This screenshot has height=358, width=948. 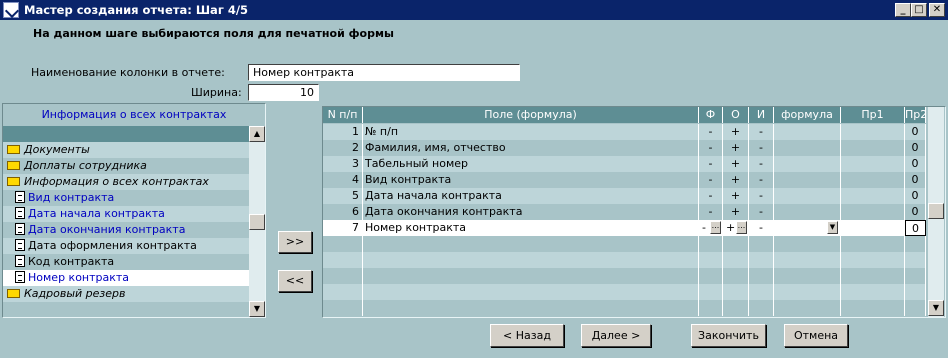 I want to click on table-row: 3 Табельный номер - + -0, so click(x=624, y=164).